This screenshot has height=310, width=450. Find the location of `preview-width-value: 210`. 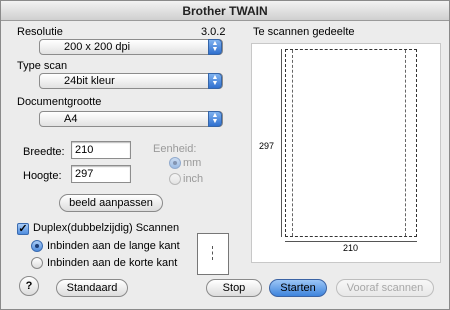

preview-width-value: 210 is located at coordinates (351, 248).